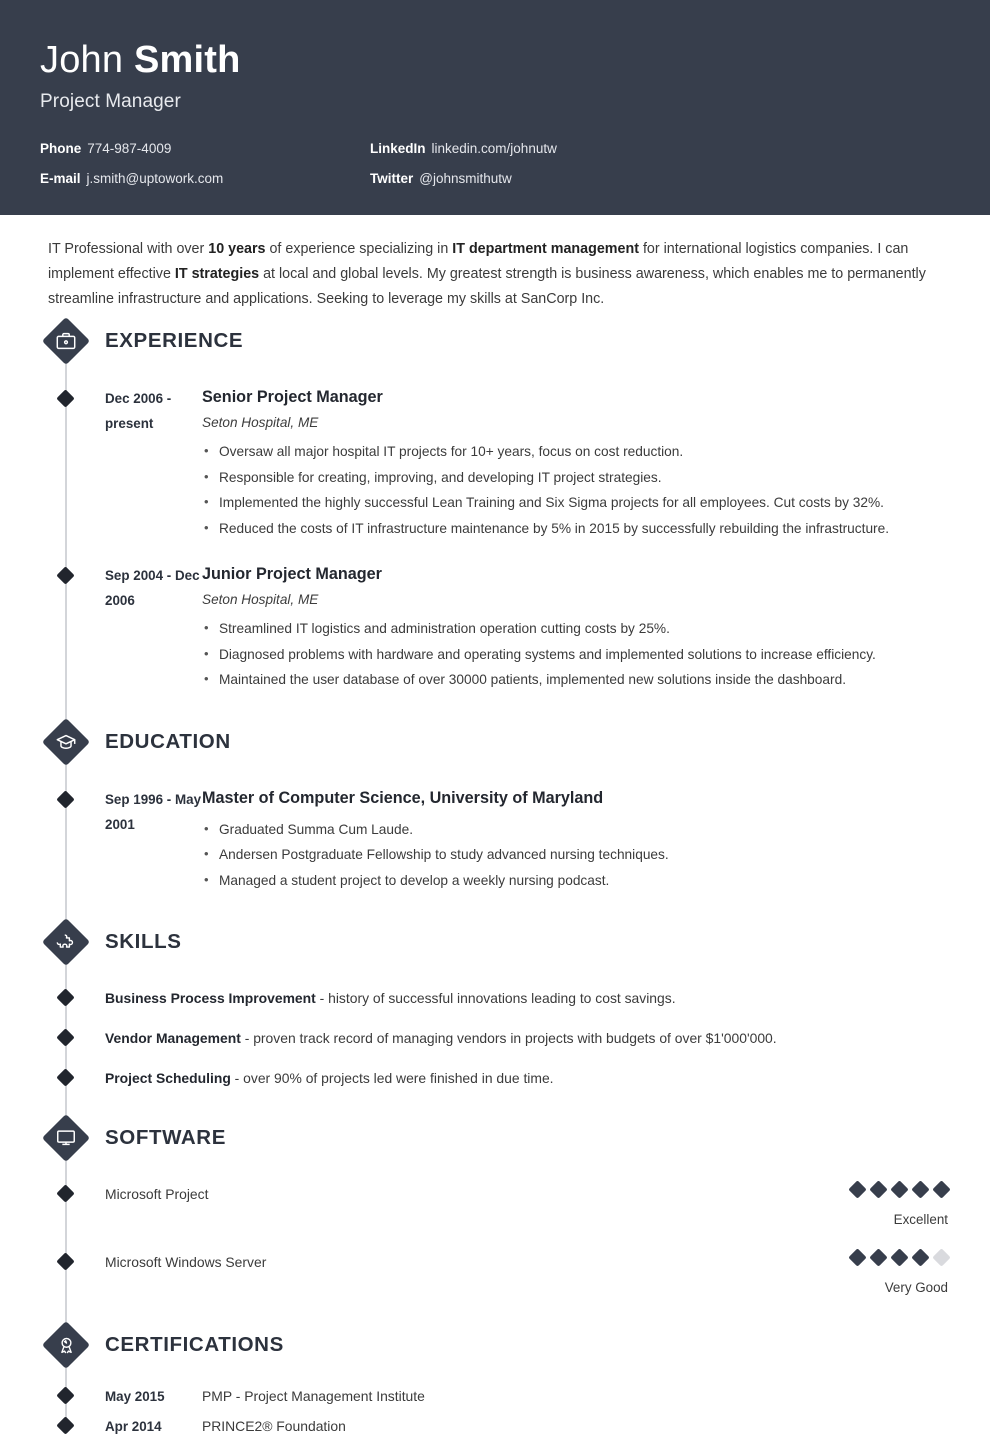 This screenshot has height=1435, width=990. What do you see at coordinates (143, 941) in the screenshot?
I see `section-title-skills: SKILLS` at bounding box center [143, 941].